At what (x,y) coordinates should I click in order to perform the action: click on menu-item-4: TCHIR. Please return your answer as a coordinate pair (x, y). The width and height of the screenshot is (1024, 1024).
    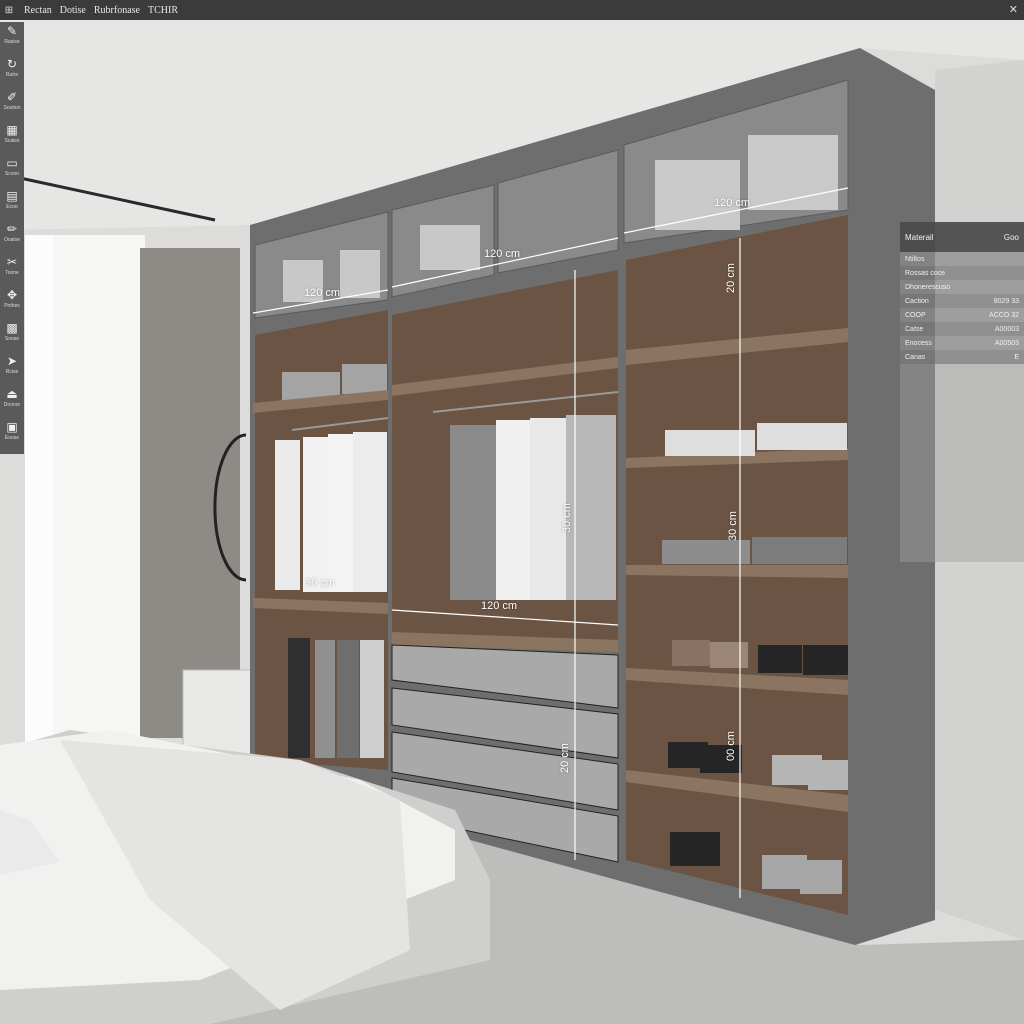
    Looking at the image, I should click on (163, 10).